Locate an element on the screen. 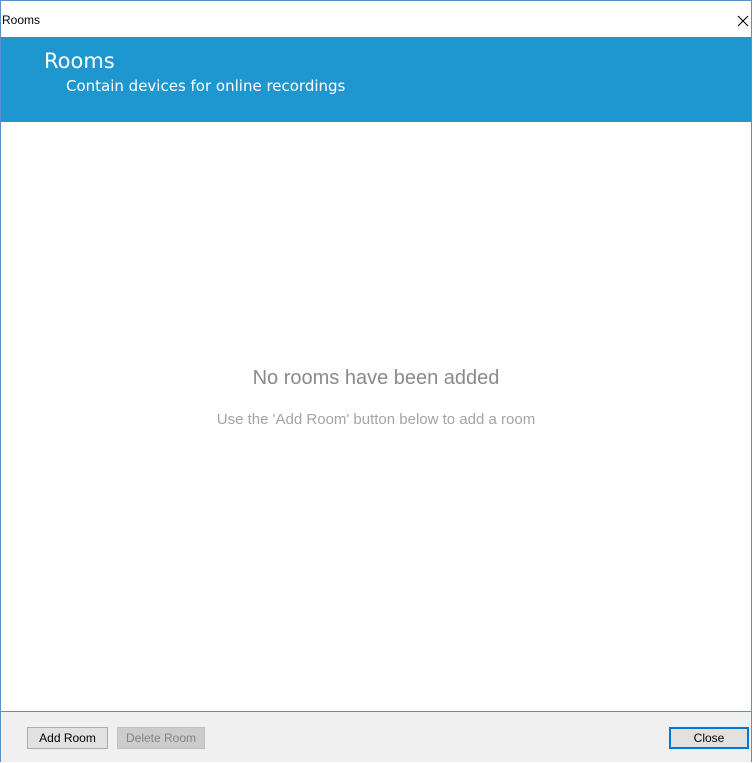 The height and width of the screenshot is (763, 753). title-bar: Rooms is located at coordinates (376, 19).